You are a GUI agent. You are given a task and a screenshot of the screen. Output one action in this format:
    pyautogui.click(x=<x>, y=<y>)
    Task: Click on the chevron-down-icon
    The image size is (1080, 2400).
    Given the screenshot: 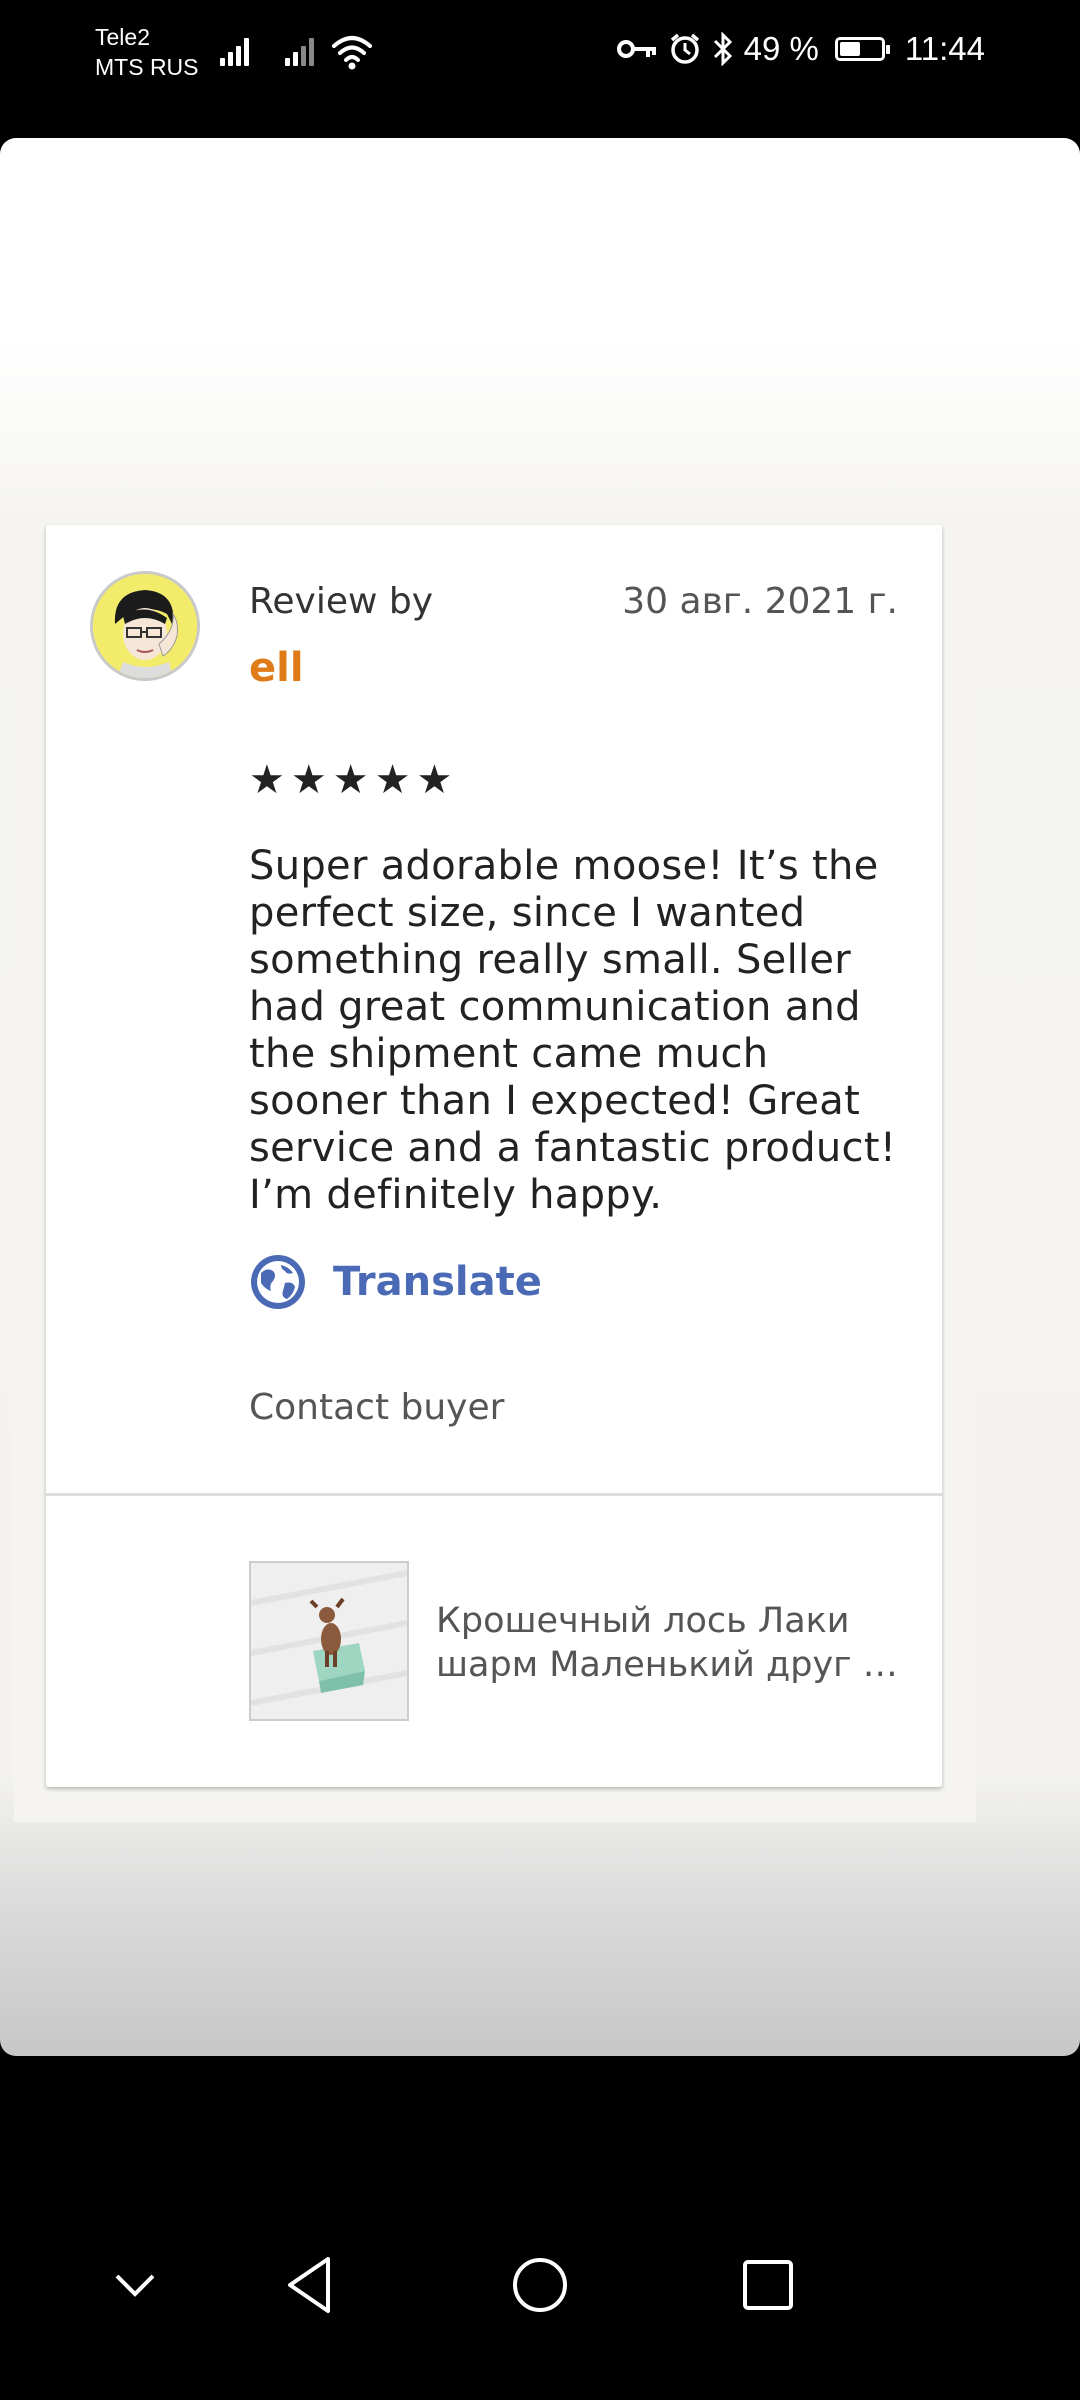 What is the action you would take?
    pyautogui.click(x=135, y=2285)
    